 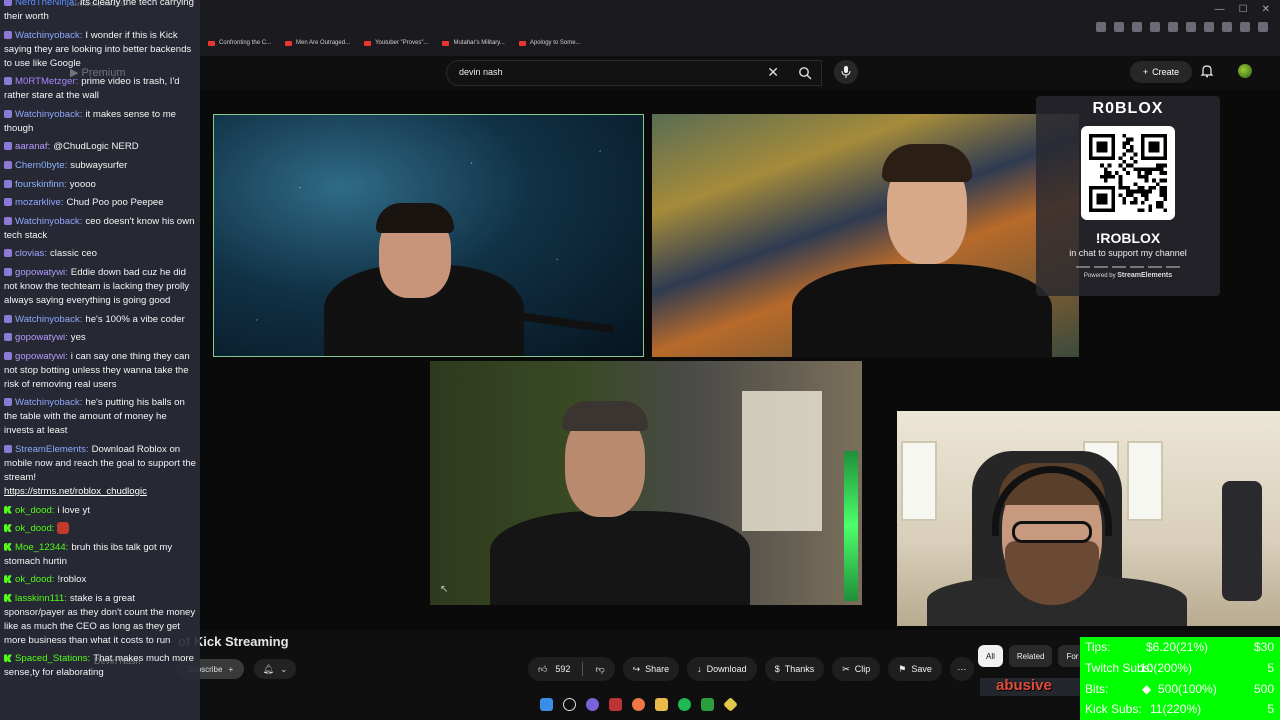 I want to click on chat-username: aaranaf:, so click(x=32, y=146).